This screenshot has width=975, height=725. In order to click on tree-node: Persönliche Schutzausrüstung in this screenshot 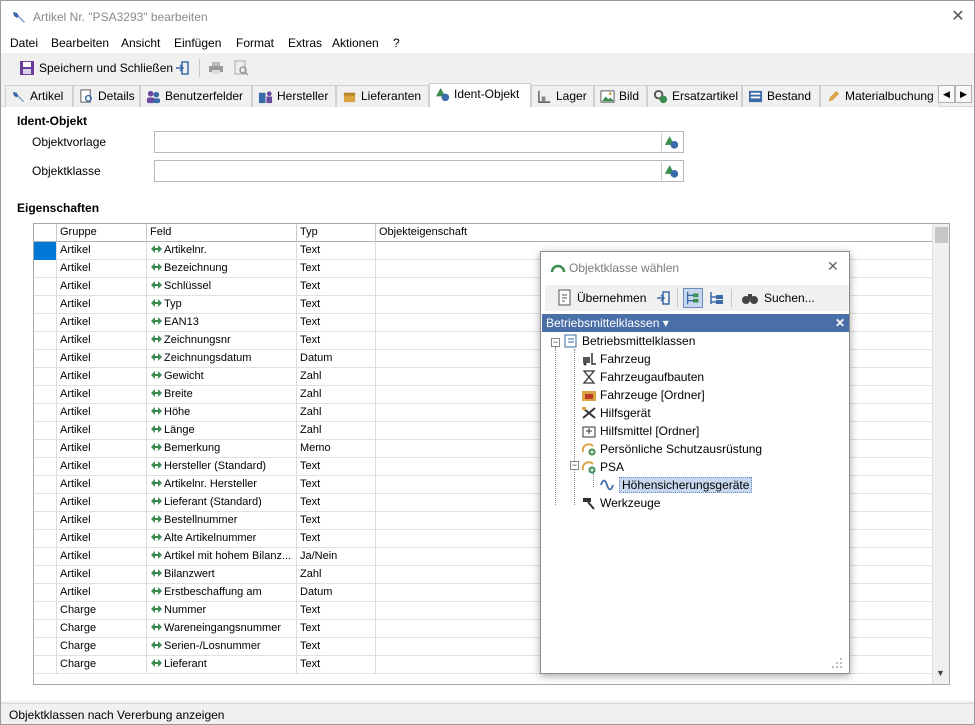, I will do `click(671, 449)`.